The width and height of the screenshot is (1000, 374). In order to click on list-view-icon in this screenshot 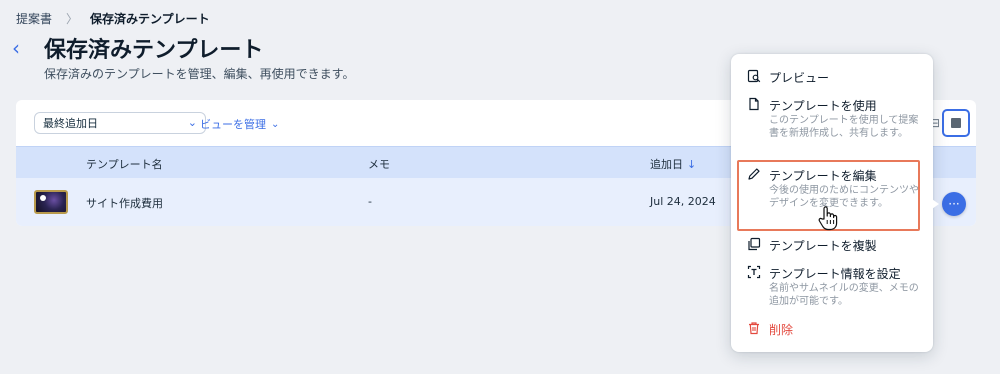, I will do `click(956, 123)`.